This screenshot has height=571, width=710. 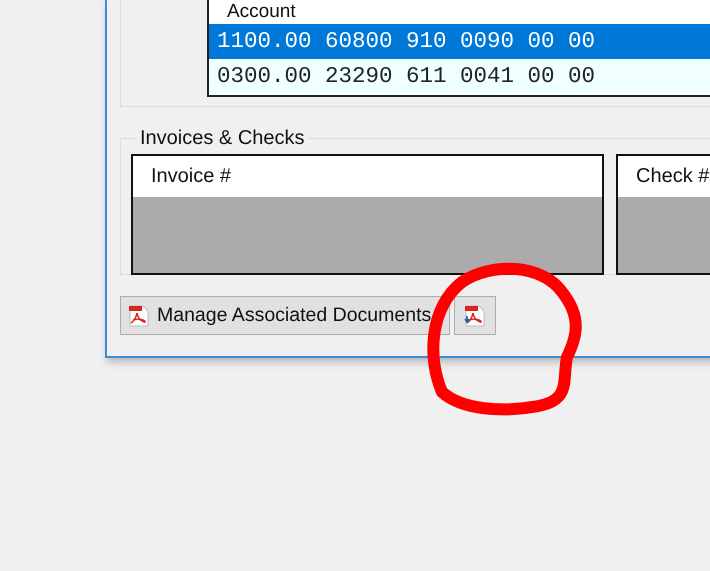 I want to click on account-row: 0300.00 23290 611 0041 00 00, so click(x=459, y=76).